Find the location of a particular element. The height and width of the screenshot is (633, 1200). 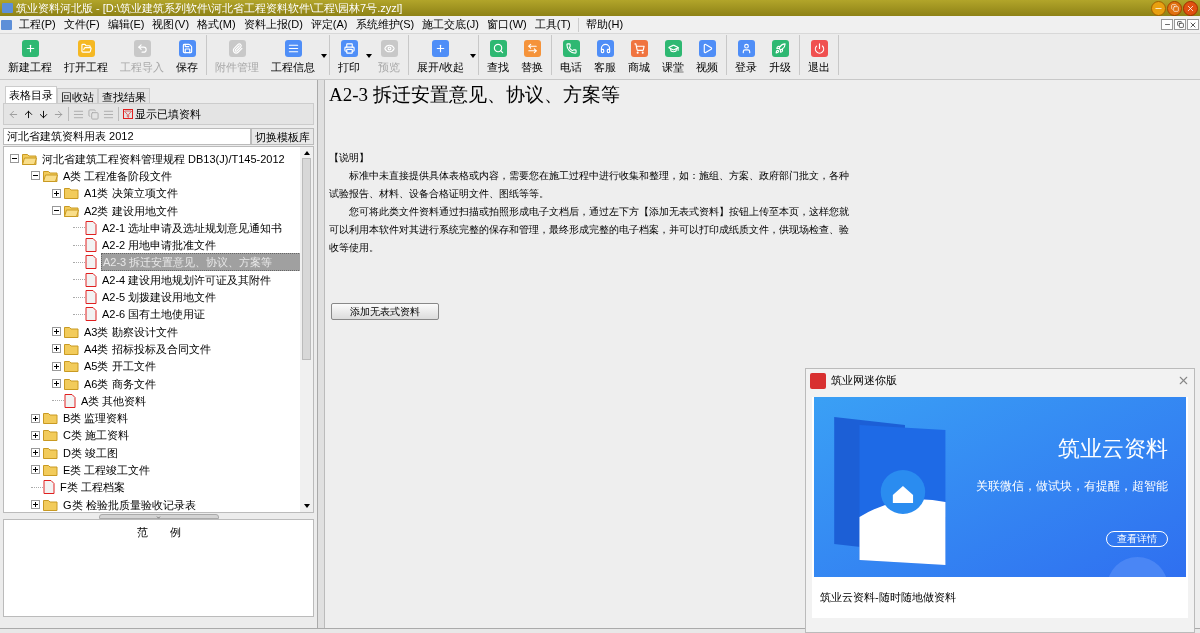

tree-item: 河北省建筑工程资料管理规程 DB13(J)/T145-2012 is located at coordinates (163, 158).